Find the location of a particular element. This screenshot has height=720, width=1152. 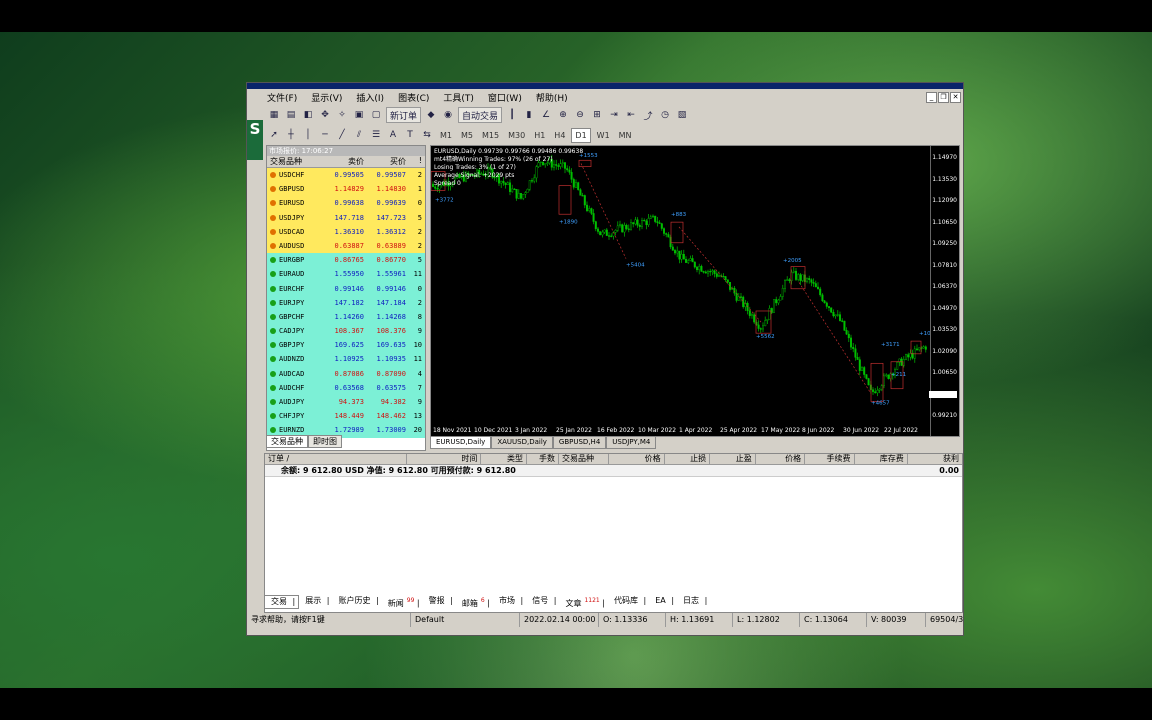

timeframe-m5: M5 is located at coordinates (467, 135).